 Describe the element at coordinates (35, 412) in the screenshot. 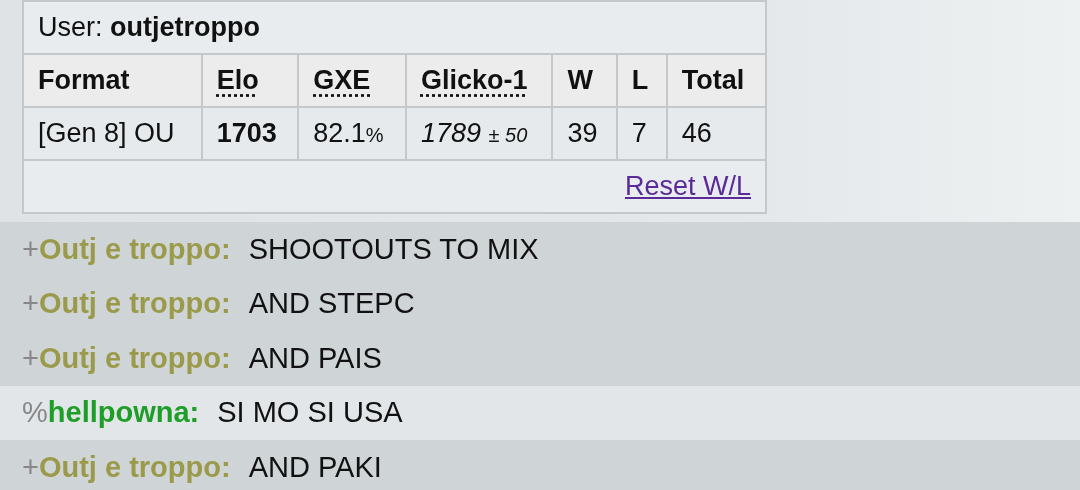

I see `rank-symbol: %` at that location.